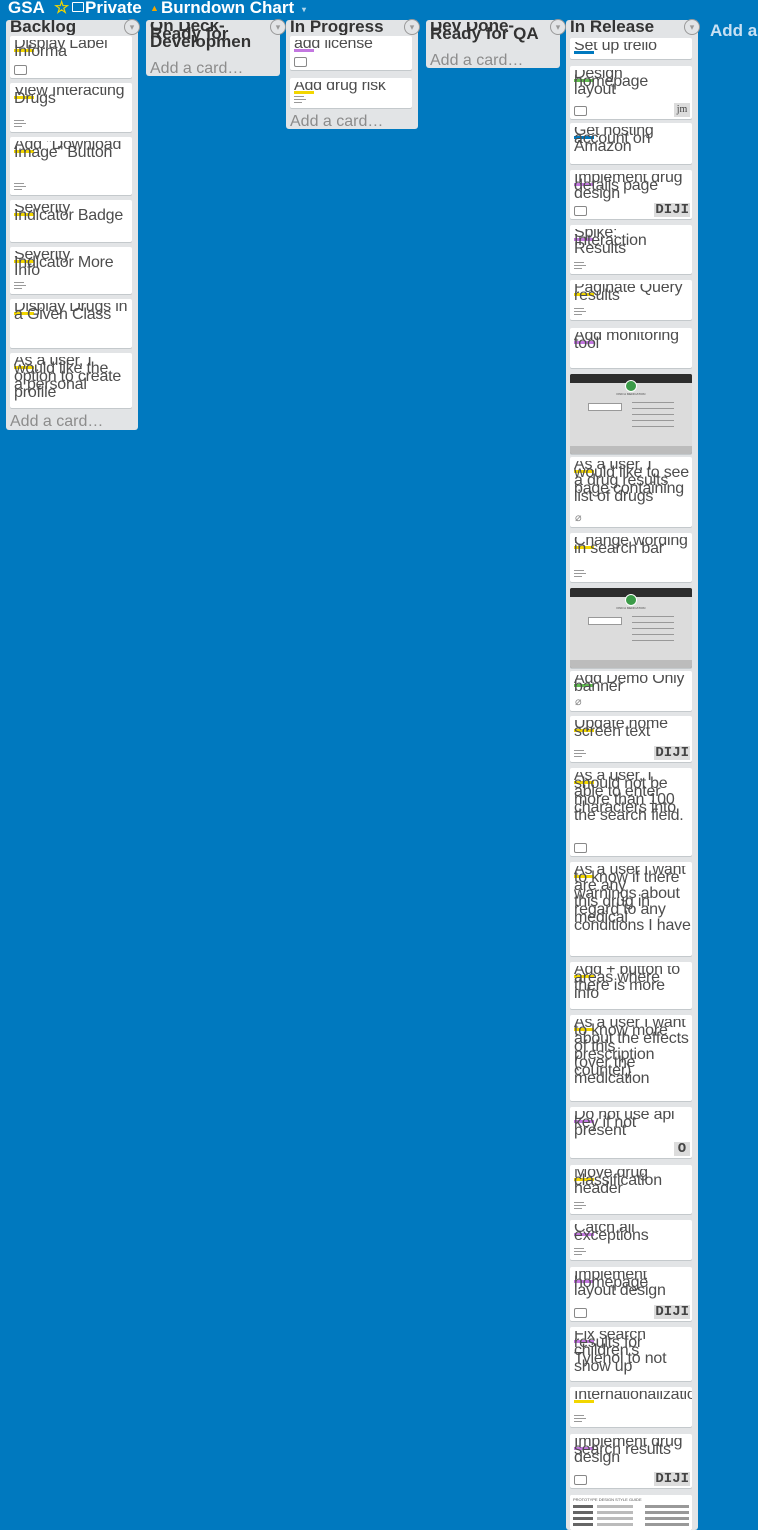 The height and width of the screenshot is (1530, 758). Describe the element at coordinates (71, 107) in the screenshot. I see `card: View Interacting Drugs` at that location.